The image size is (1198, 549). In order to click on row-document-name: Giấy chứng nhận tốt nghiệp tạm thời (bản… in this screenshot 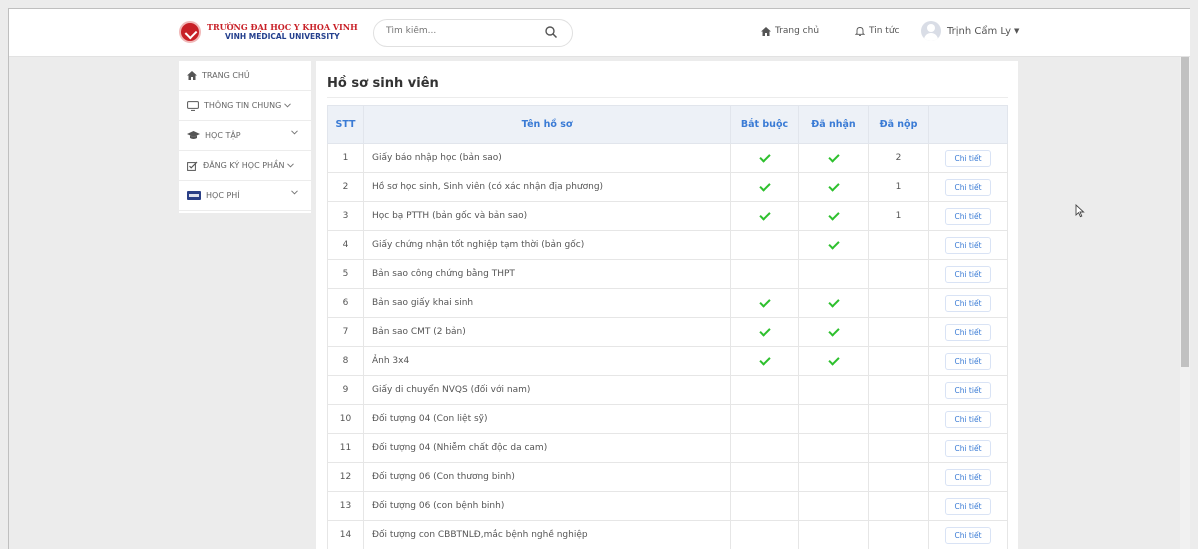, I will do `click(547, 245)`.